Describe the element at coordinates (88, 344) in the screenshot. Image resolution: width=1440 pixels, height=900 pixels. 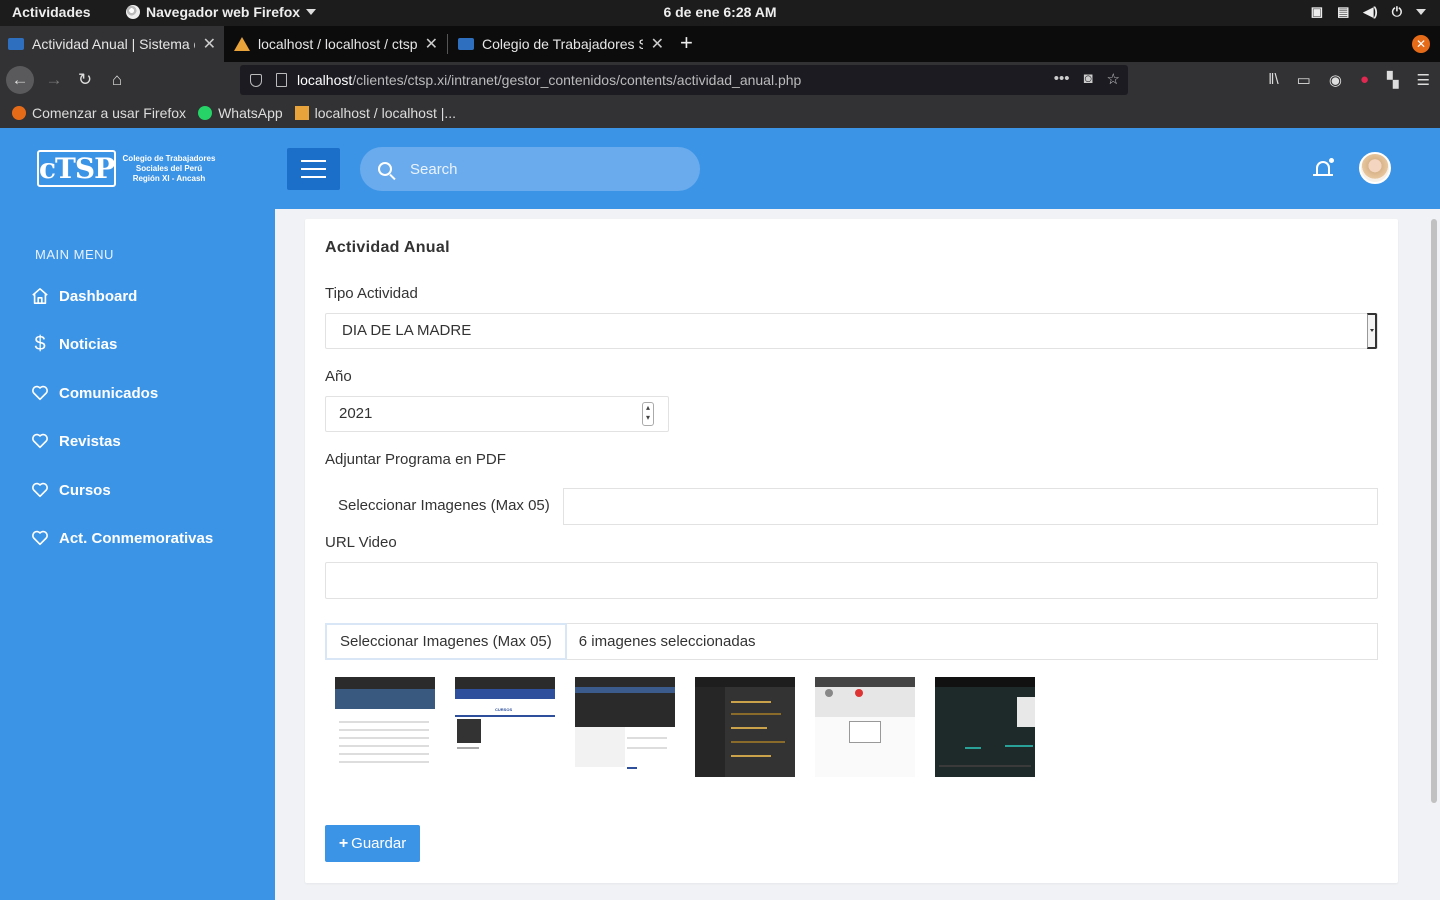
I see `sidebar-item-label: Noticias` at that location.